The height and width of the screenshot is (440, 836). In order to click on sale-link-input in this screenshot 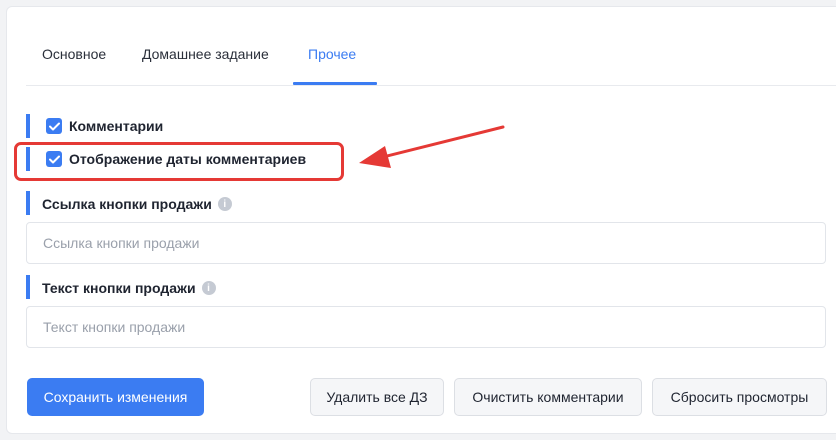, I will do `click(426, 243)`.